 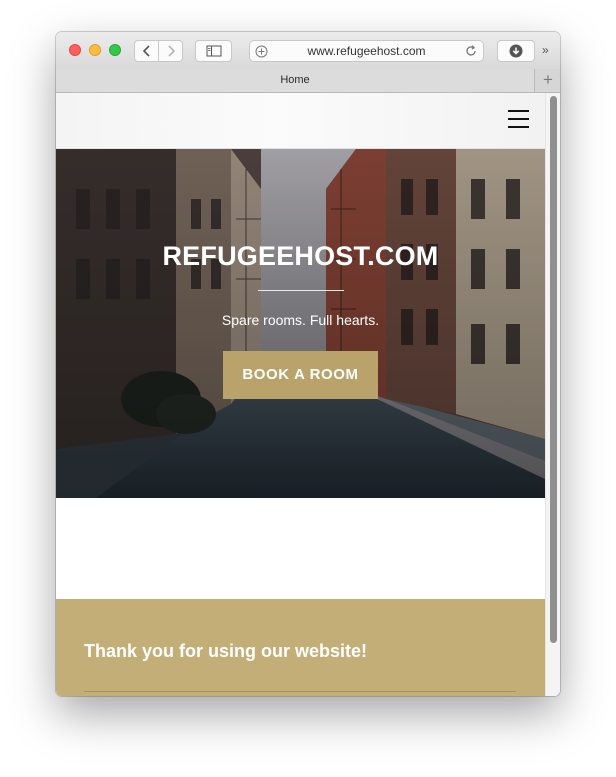 I want to click on minimize-window-button, so click(x=95, y=50).